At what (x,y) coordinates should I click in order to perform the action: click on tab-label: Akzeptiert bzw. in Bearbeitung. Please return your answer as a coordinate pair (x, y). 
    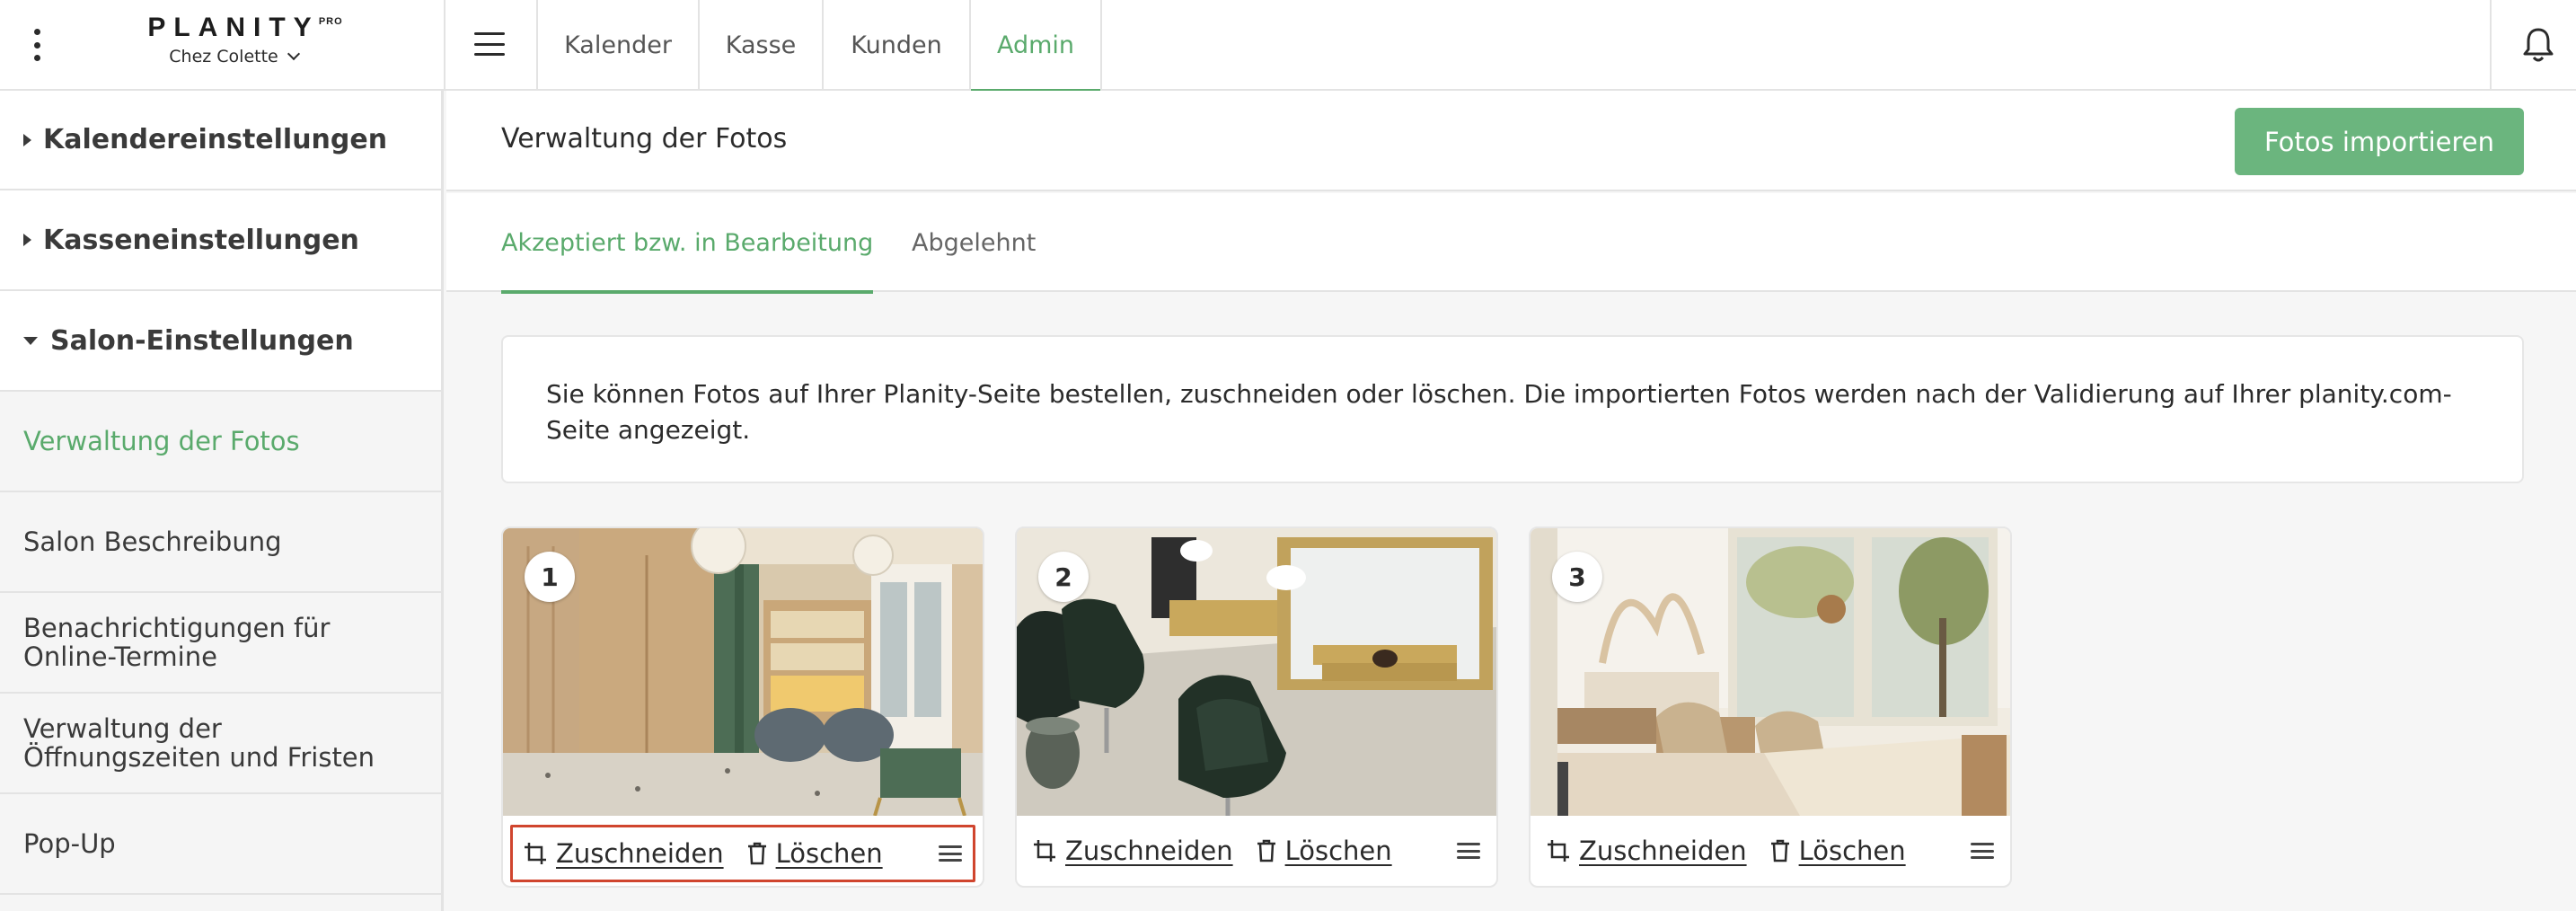
    Looking at the image, I should click on (687, 242).